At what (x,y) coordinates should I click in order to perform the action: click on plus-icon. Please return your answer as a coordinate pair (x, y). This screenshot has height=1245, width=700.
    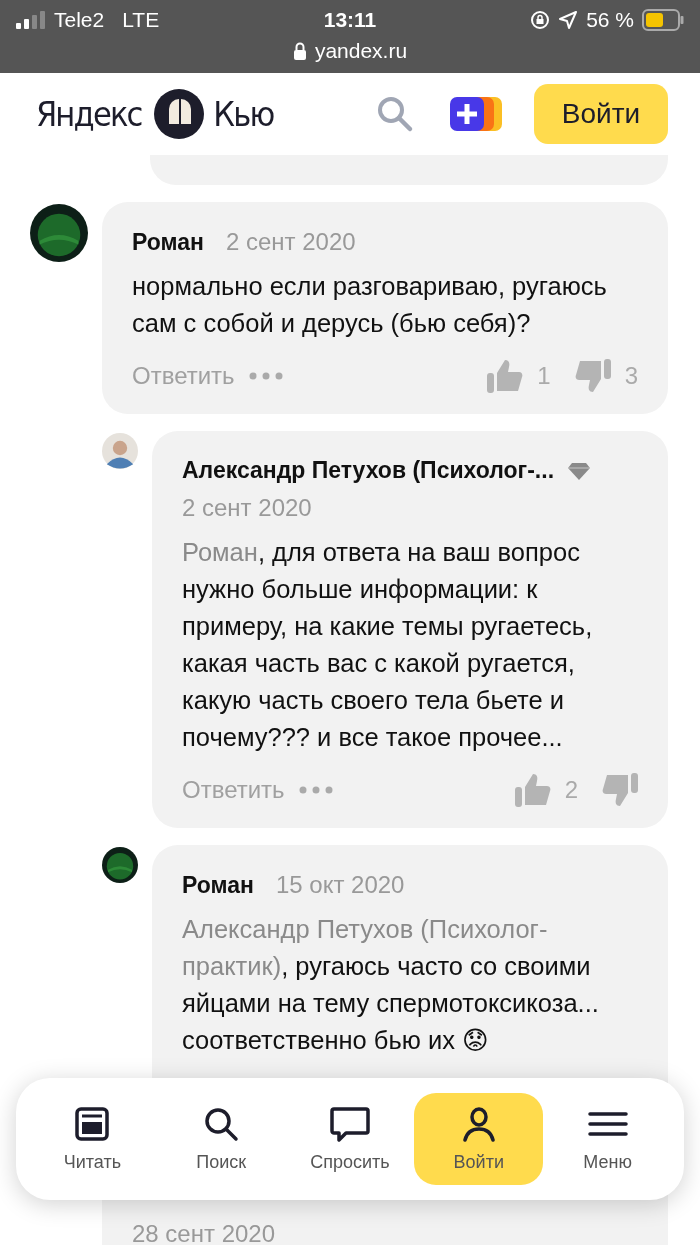
    Looking at the image, I should click on (476, 114).